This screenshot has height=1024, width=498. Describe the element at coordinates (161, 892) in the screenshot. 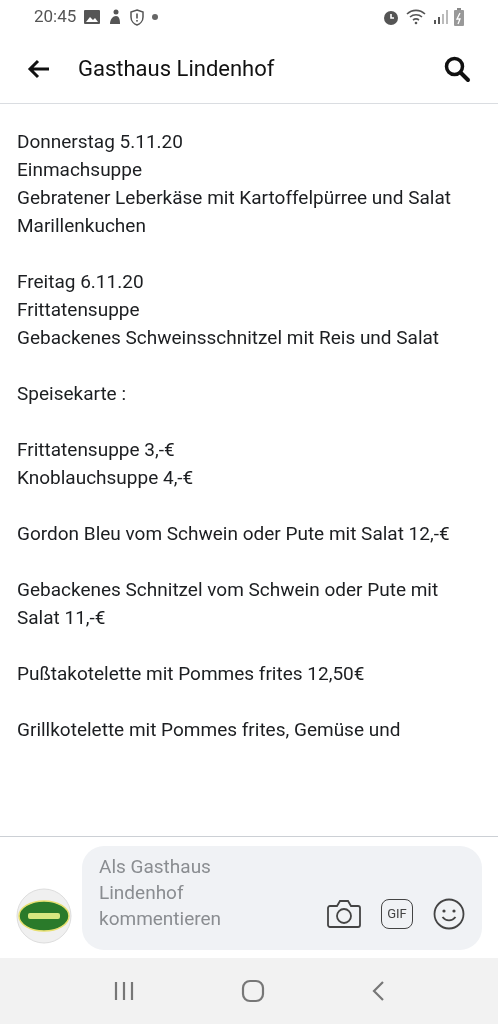

I see `comment-placeholder: Als Gasthaus Lindenhof kommentieren` at that location.